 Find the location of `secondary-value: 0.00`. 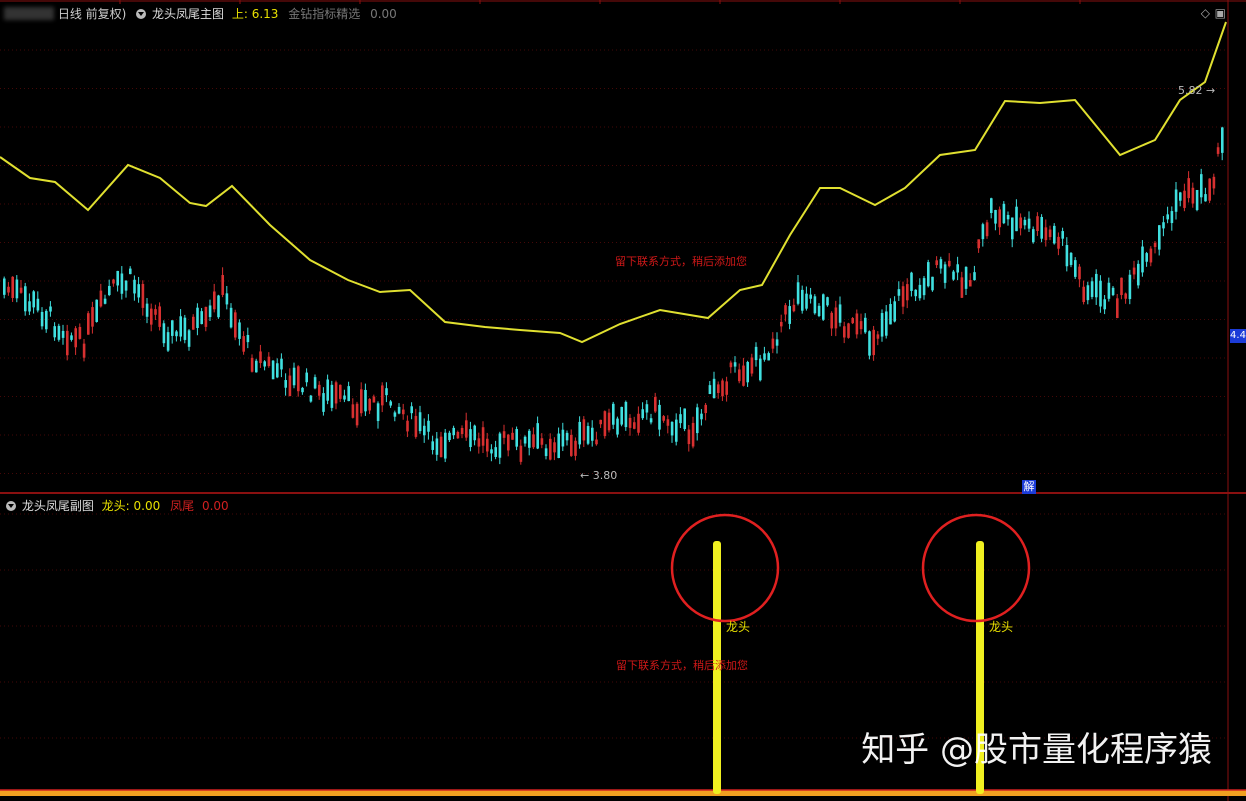

secondary-value: 0.00 is located at coordinates (383, 13).